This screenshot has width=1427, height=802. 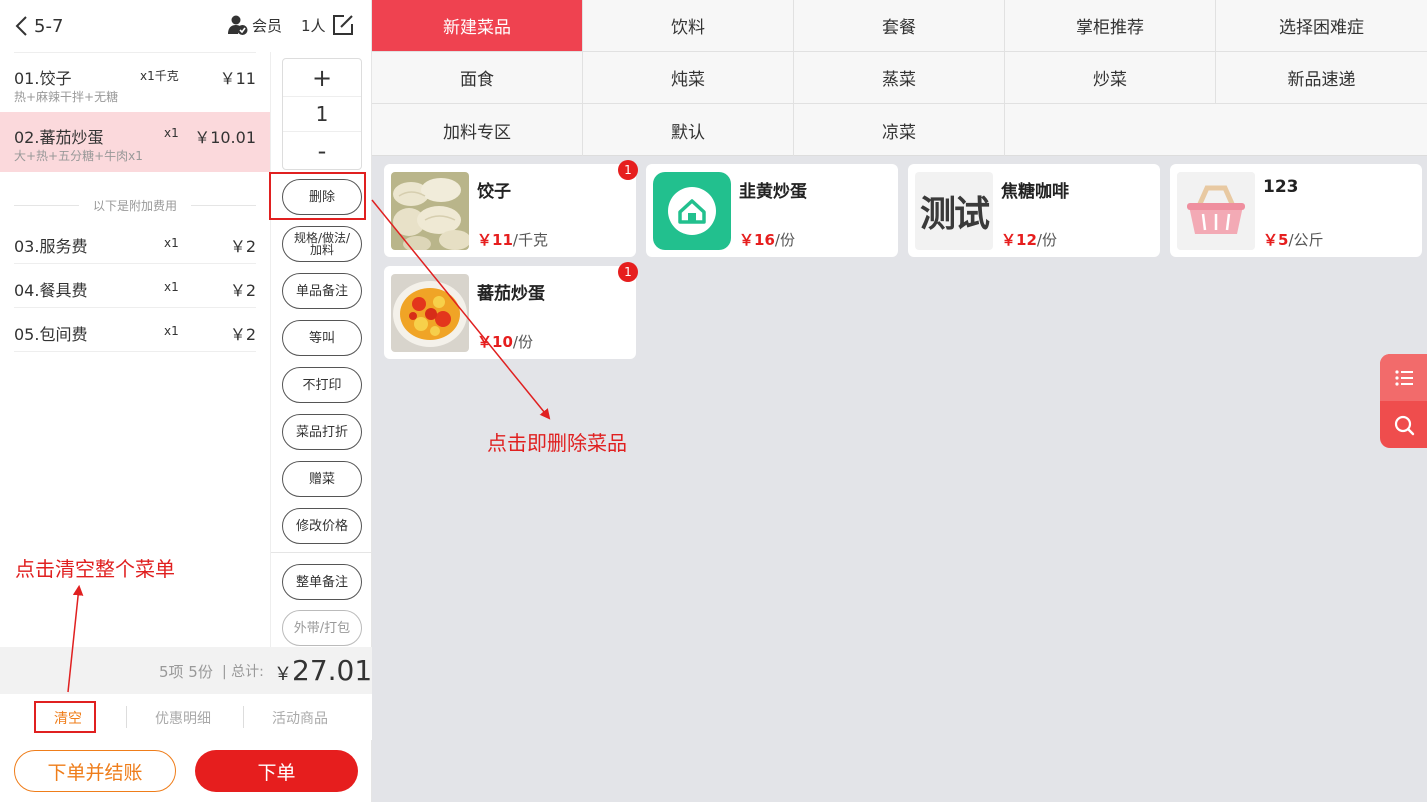 I want to click on floating-toolbar, so click(x=1403, y=401).